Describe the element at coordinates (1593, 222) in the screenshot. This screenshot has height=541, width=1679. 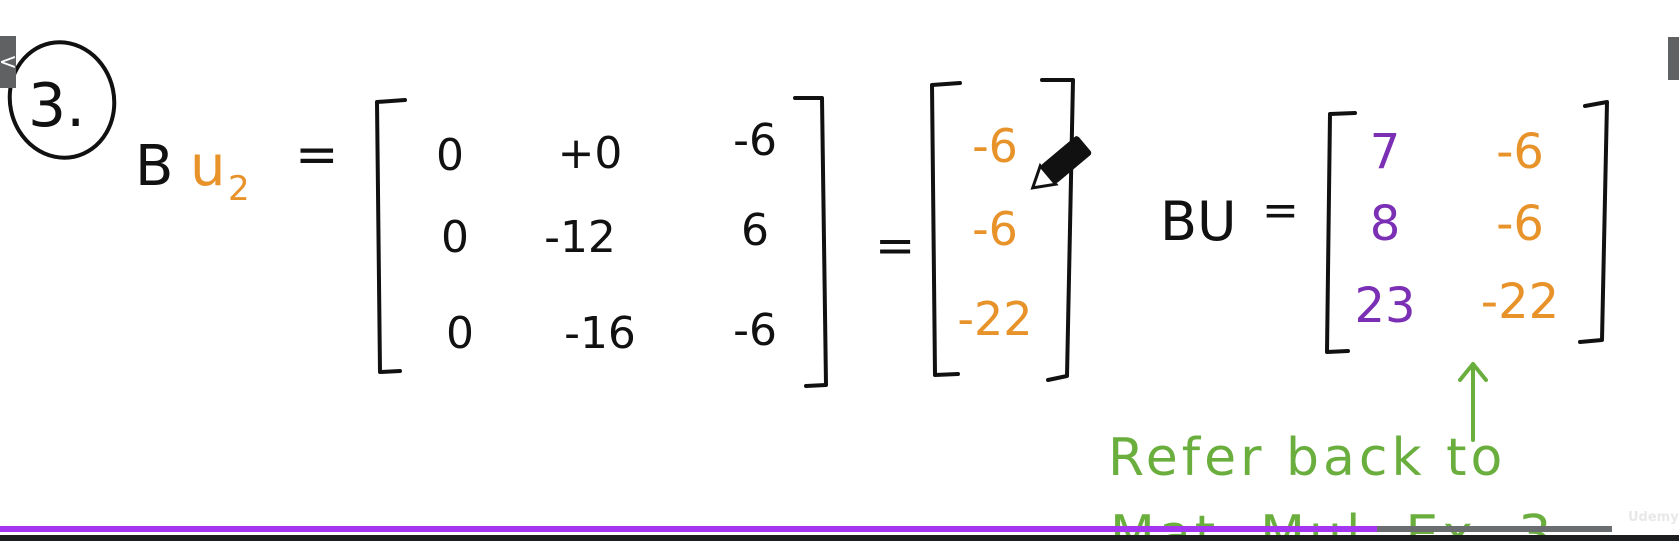
I see `bu-right-bracket` at that location.